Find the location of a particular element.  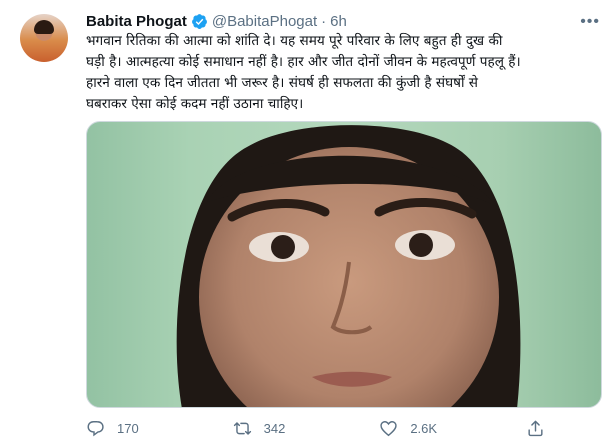

like-count: 2.6K is located at coordinates (424, 428).